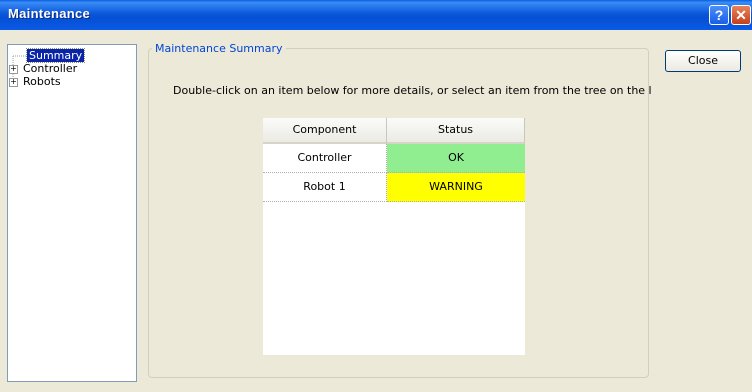 The width and height of the screenshot is (752, 392). What do you see at coordinates (72, 213) in the screenshot?
I see `navigation-tree: Summary + Controller + Robots` at bounding box center [72, 213].